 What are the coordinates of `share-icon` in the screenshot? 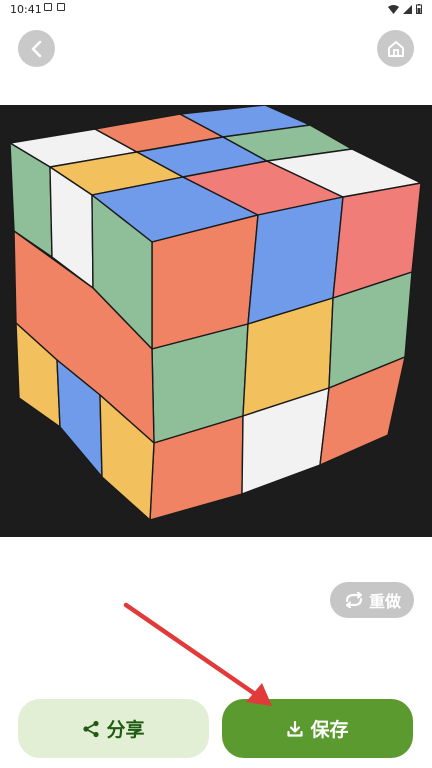 It's located at (91, 728).